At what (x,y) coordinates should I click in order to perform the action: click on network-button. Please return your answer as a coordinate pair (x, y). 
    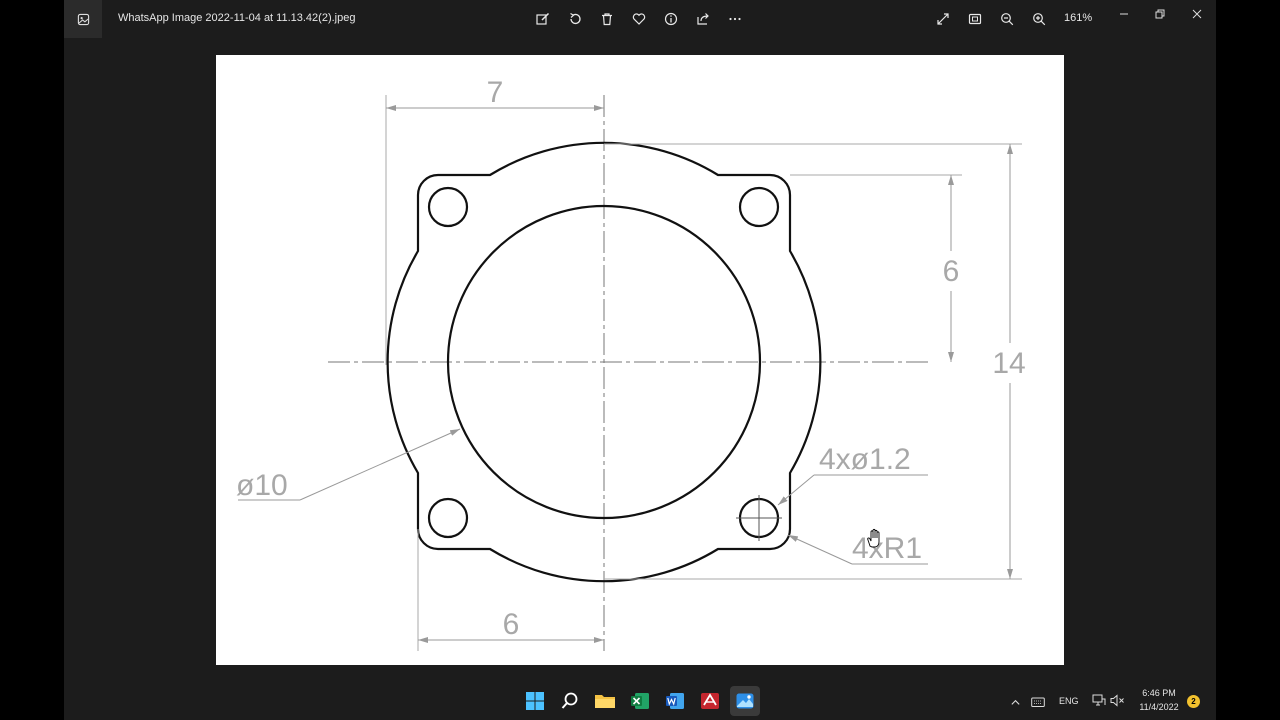
    Looking at the image, I should click on (1099, 703).